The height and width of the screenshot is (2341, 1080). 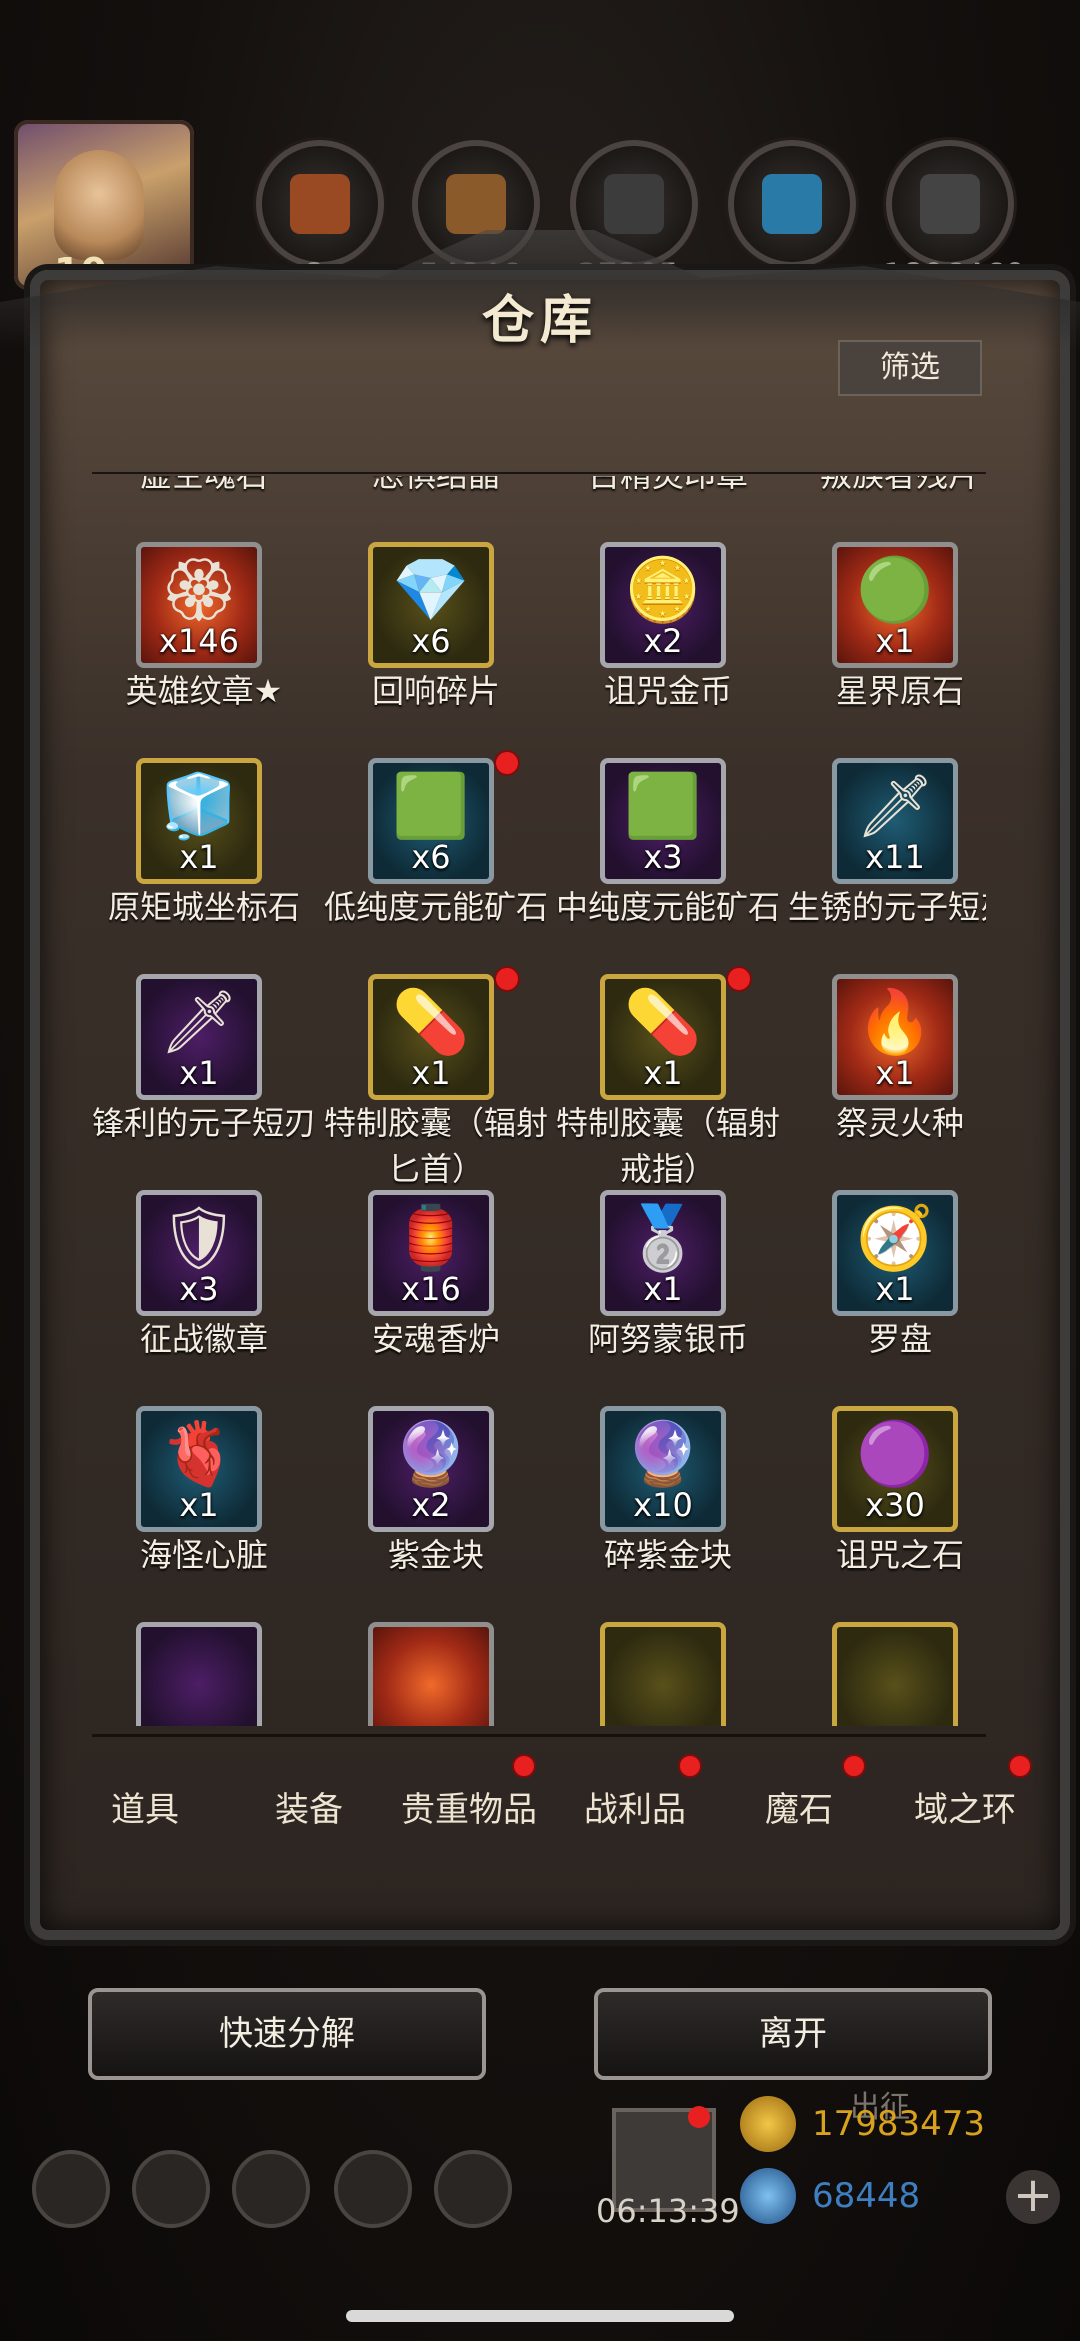 What do you see at coordinates (71, 2189) in the screenshot?
I see `settings-icon` at bounding box center [71, 2189].